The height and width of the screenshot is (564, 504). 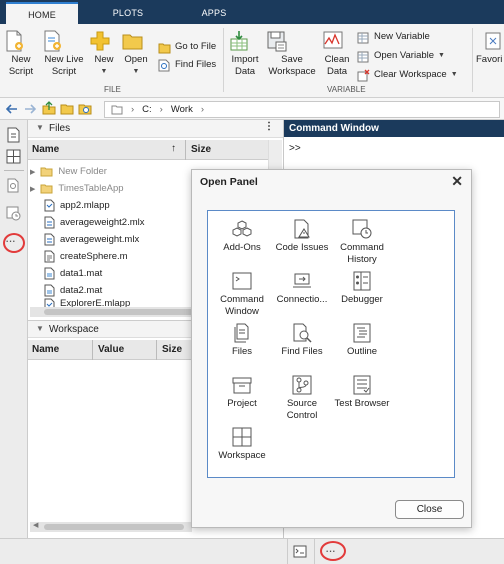 What do you see at coordinates (77, 188) in the screenshot?
I see `list-item: ▶ TimesTableApp` at bounding box center [77, 188].